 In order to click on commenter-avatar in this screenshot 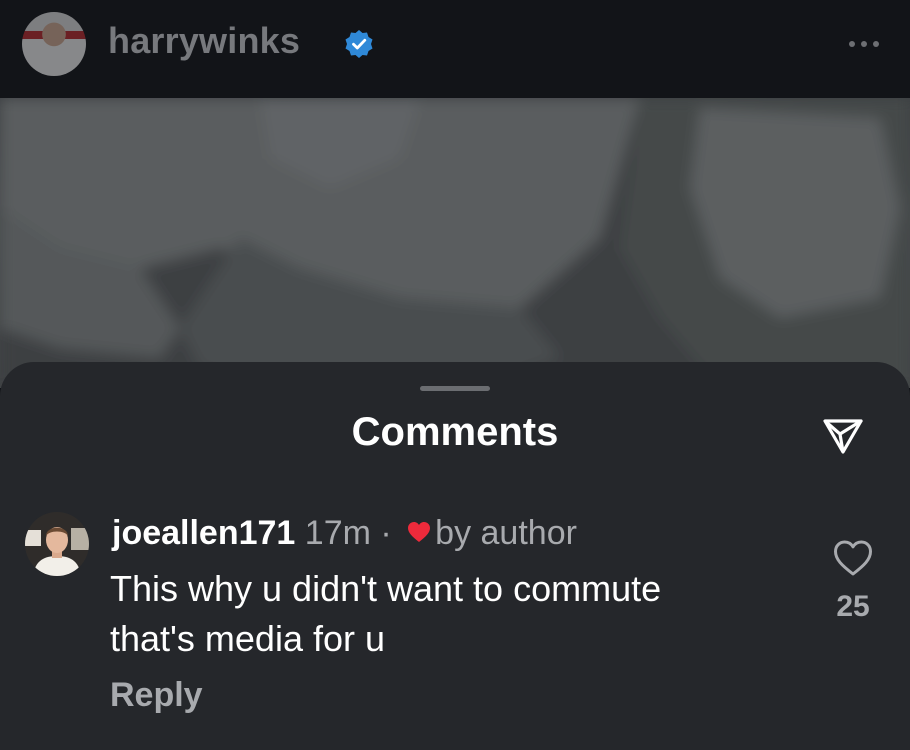, I will do `click(57, 544)`.